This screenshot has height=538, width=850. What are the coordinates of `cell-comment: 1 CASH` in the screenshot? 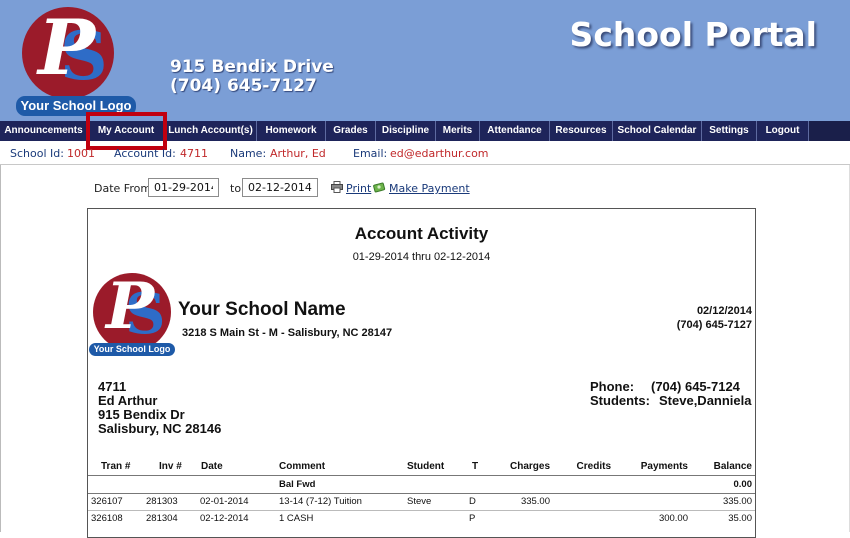 It's located at (296, 518).